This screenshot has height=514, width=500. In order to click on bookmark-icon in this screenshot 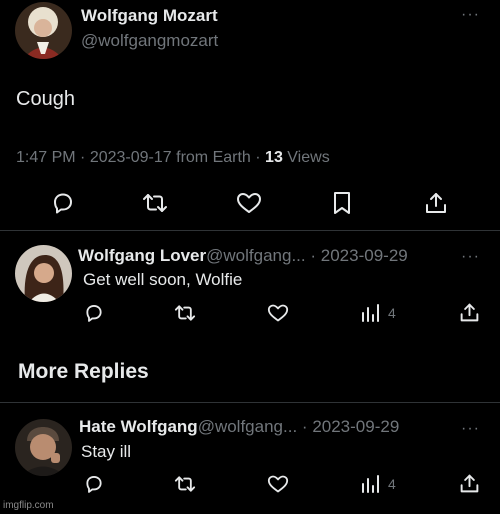, I will do `click(342, 203)`.